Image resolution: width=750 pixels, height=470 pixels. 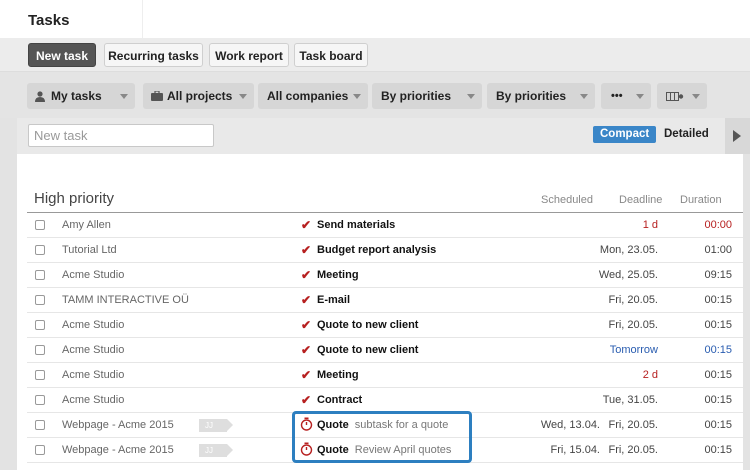 I want to click on title-bar: Tasks, so click(x=375, y=19).